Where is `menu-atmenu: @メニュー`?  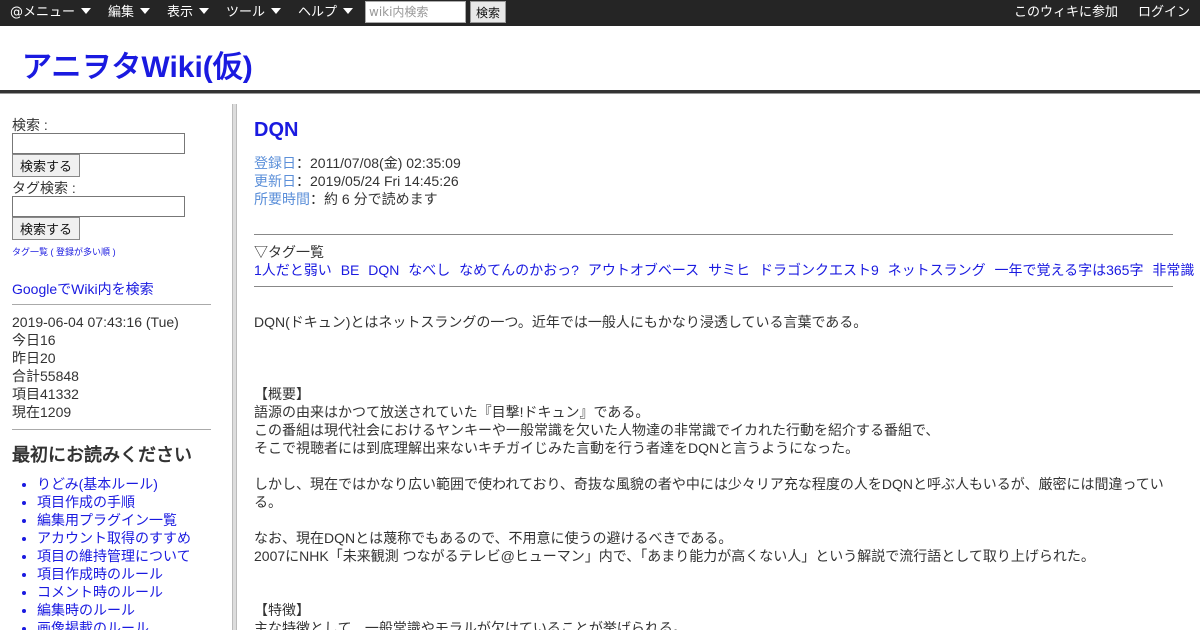 menu-atmenu: @メニュー is located at coordinates (51, 13).